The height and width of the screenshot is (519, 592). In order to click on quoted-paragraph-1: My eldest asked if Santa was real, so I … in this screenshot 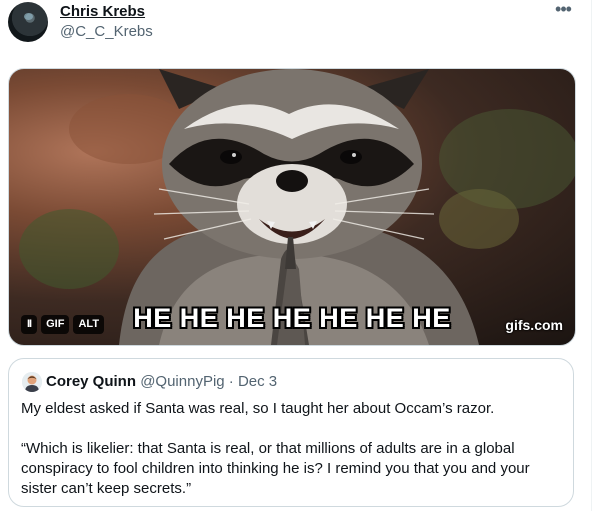, I will do `click(258, 408)`.